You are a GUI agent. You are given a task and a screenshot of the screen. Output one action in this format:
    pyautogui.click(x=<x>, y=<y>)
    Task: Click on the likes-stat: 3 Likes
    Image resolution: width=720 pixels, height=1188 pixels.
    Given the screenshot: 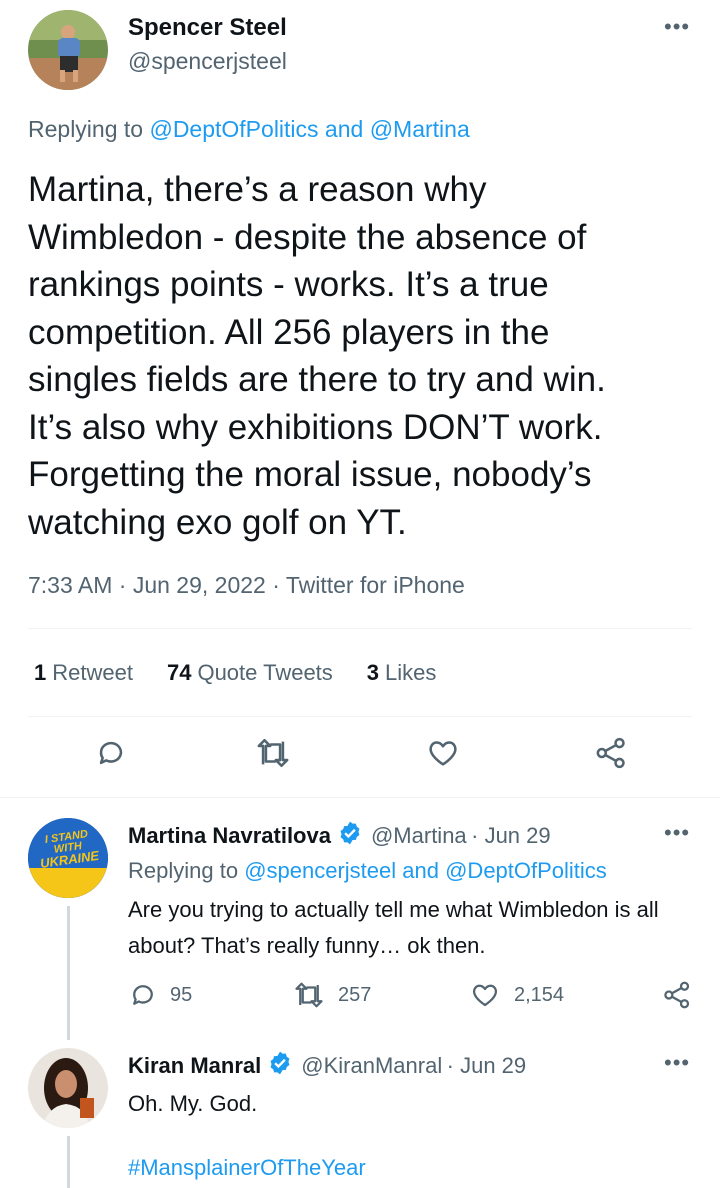 What is the action you would take?
    pyautogui.click(x=402, y=673)
    